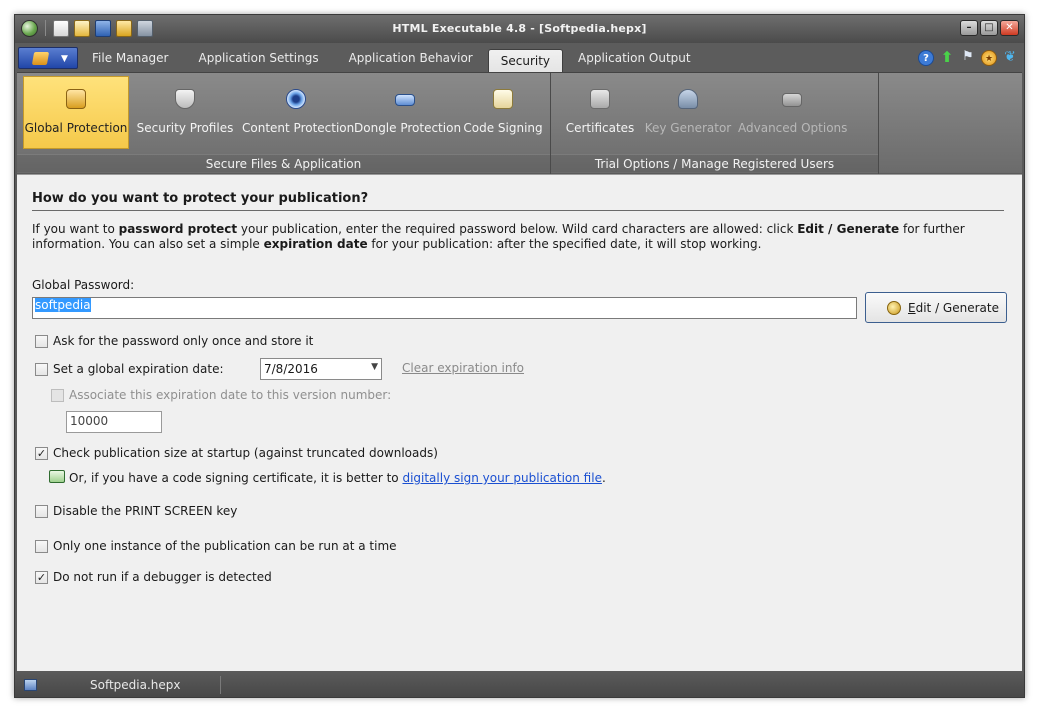 Image resolution: width=1039 pixels, height=712 pixels. Describe the element at coordinates (600, 112) in the screenshot. I see `certificates-button: Certificates` at that location.